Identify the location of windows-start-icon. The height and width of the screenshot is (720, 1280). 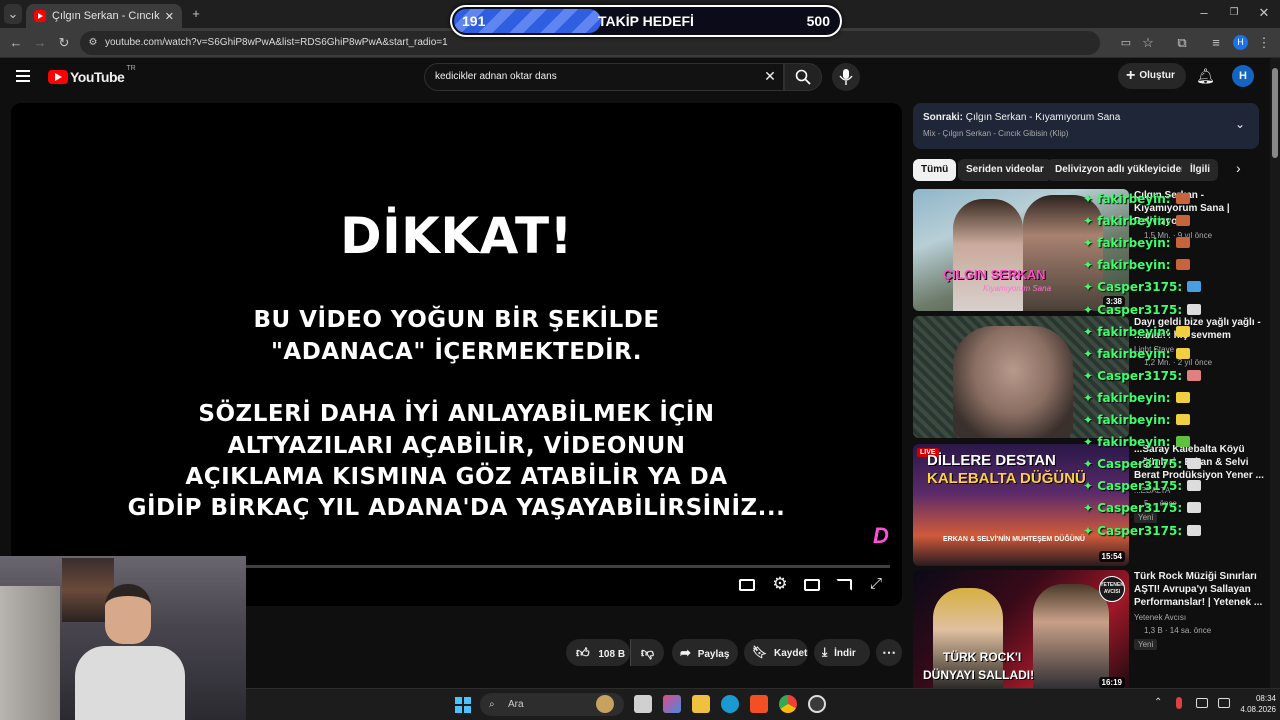
(463, 705).